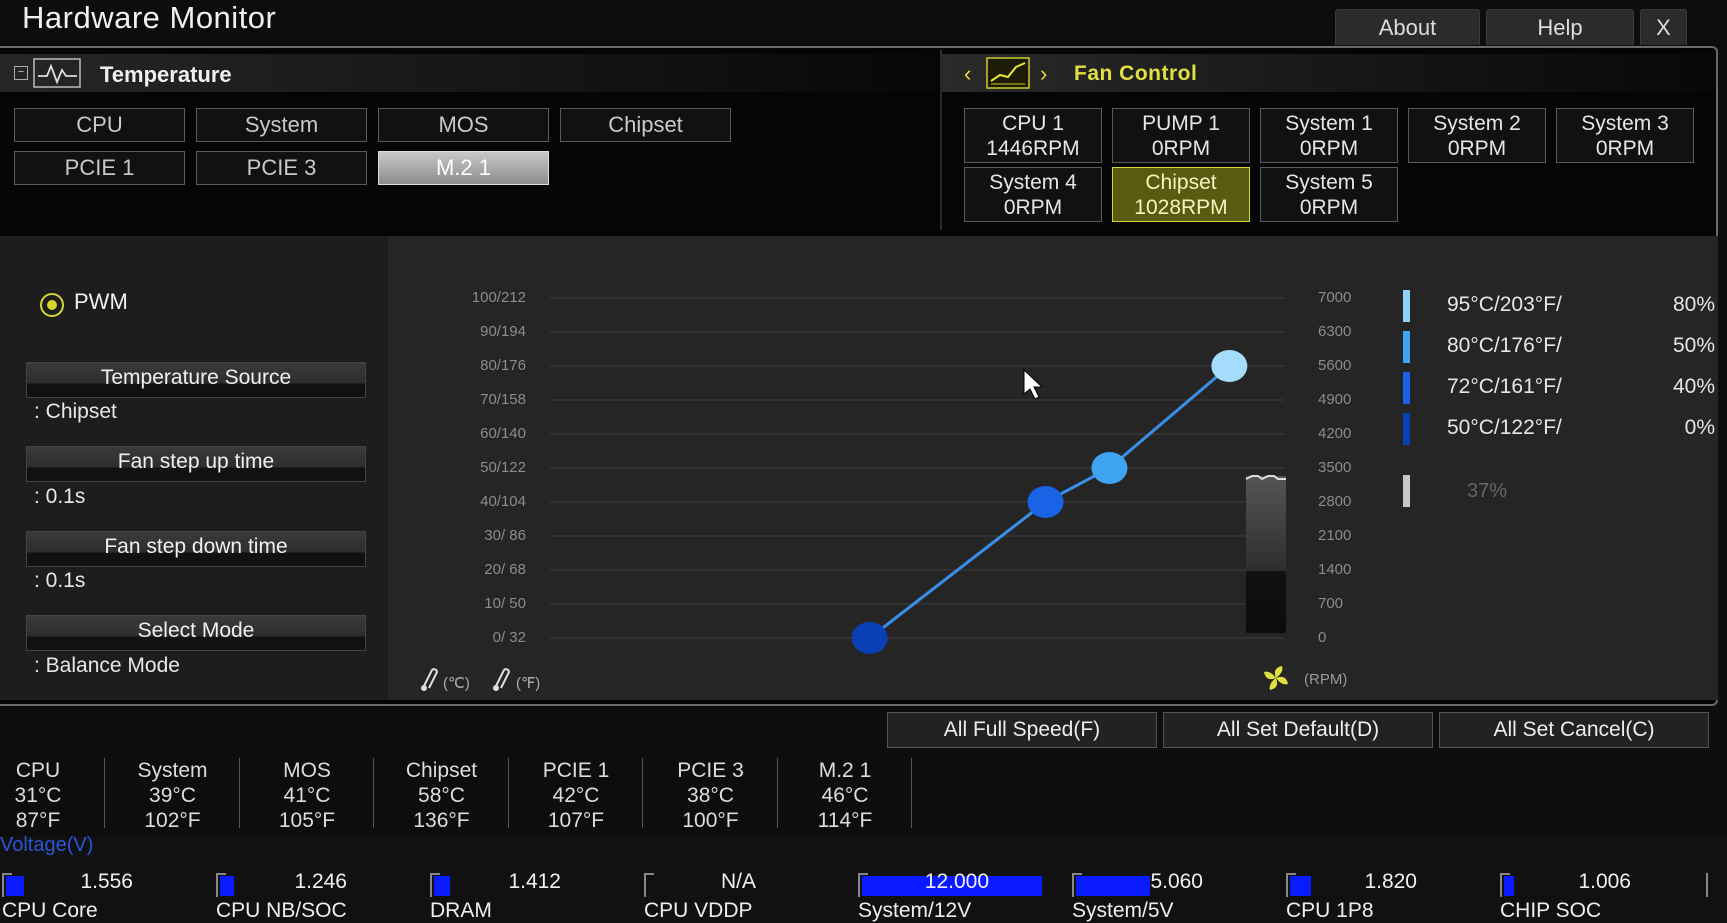 This screenshot has height=923, width=1727. I want to click on legend-percent: 40%, so click(1693, 386).